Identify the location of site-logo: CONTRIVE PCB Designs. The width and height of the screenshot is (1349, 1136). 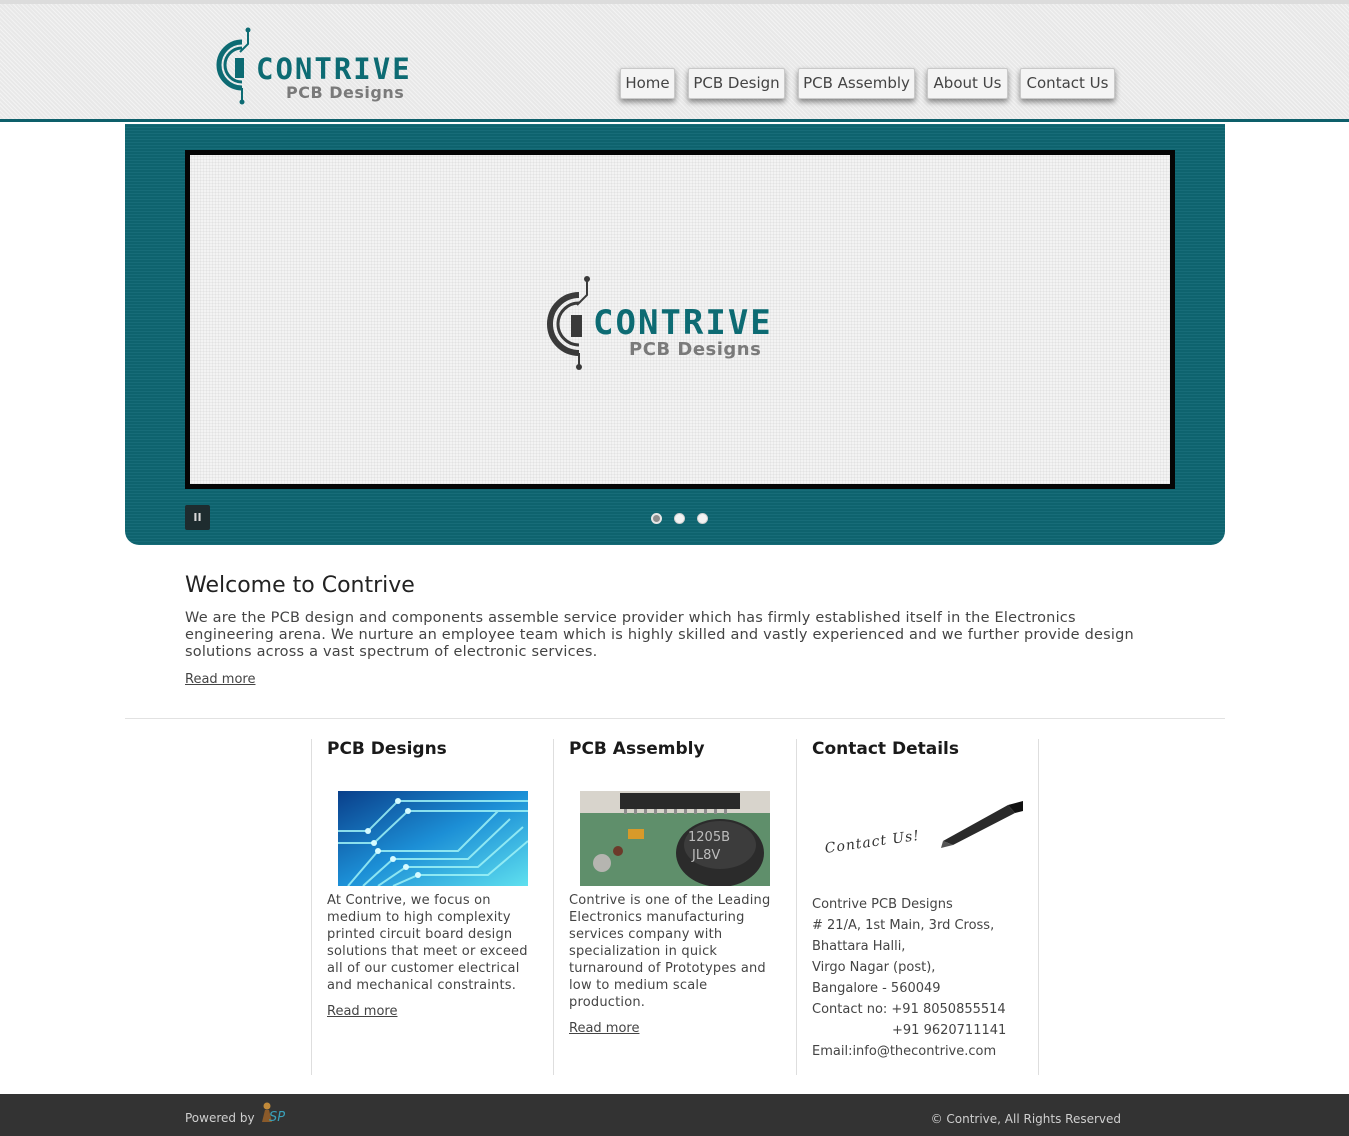
(332, 66).